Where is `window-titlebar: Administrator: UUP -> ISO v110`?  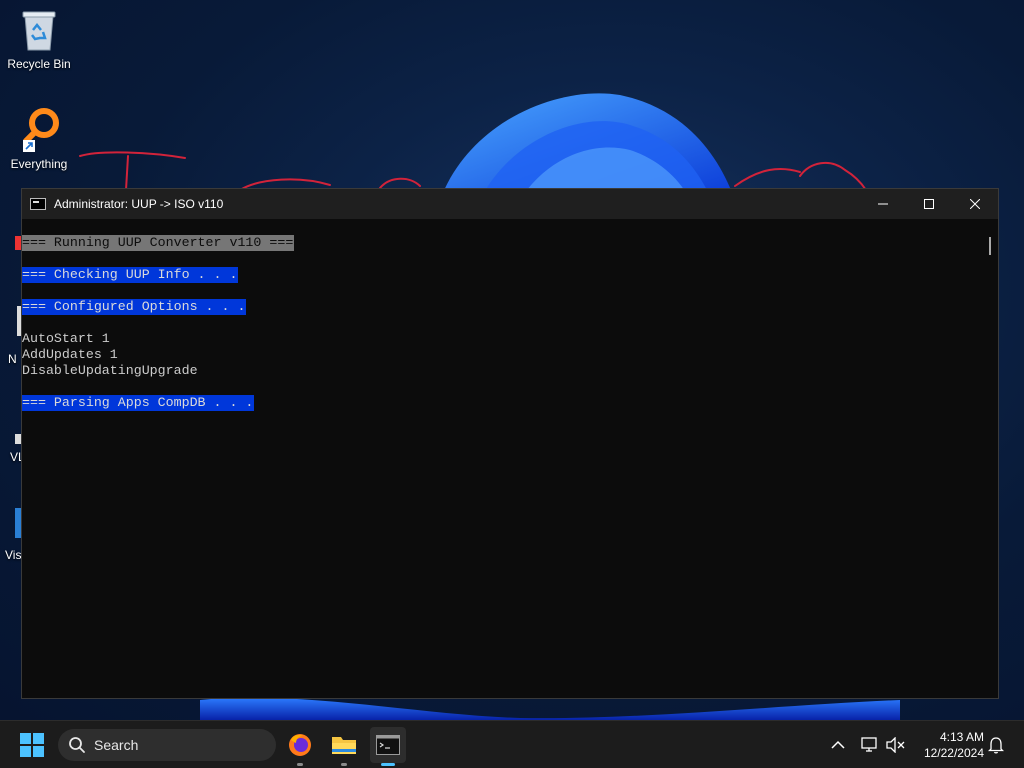 window-titlebar: Administrator: UUP -> ISO v110 is located at coordinates (510, 204).